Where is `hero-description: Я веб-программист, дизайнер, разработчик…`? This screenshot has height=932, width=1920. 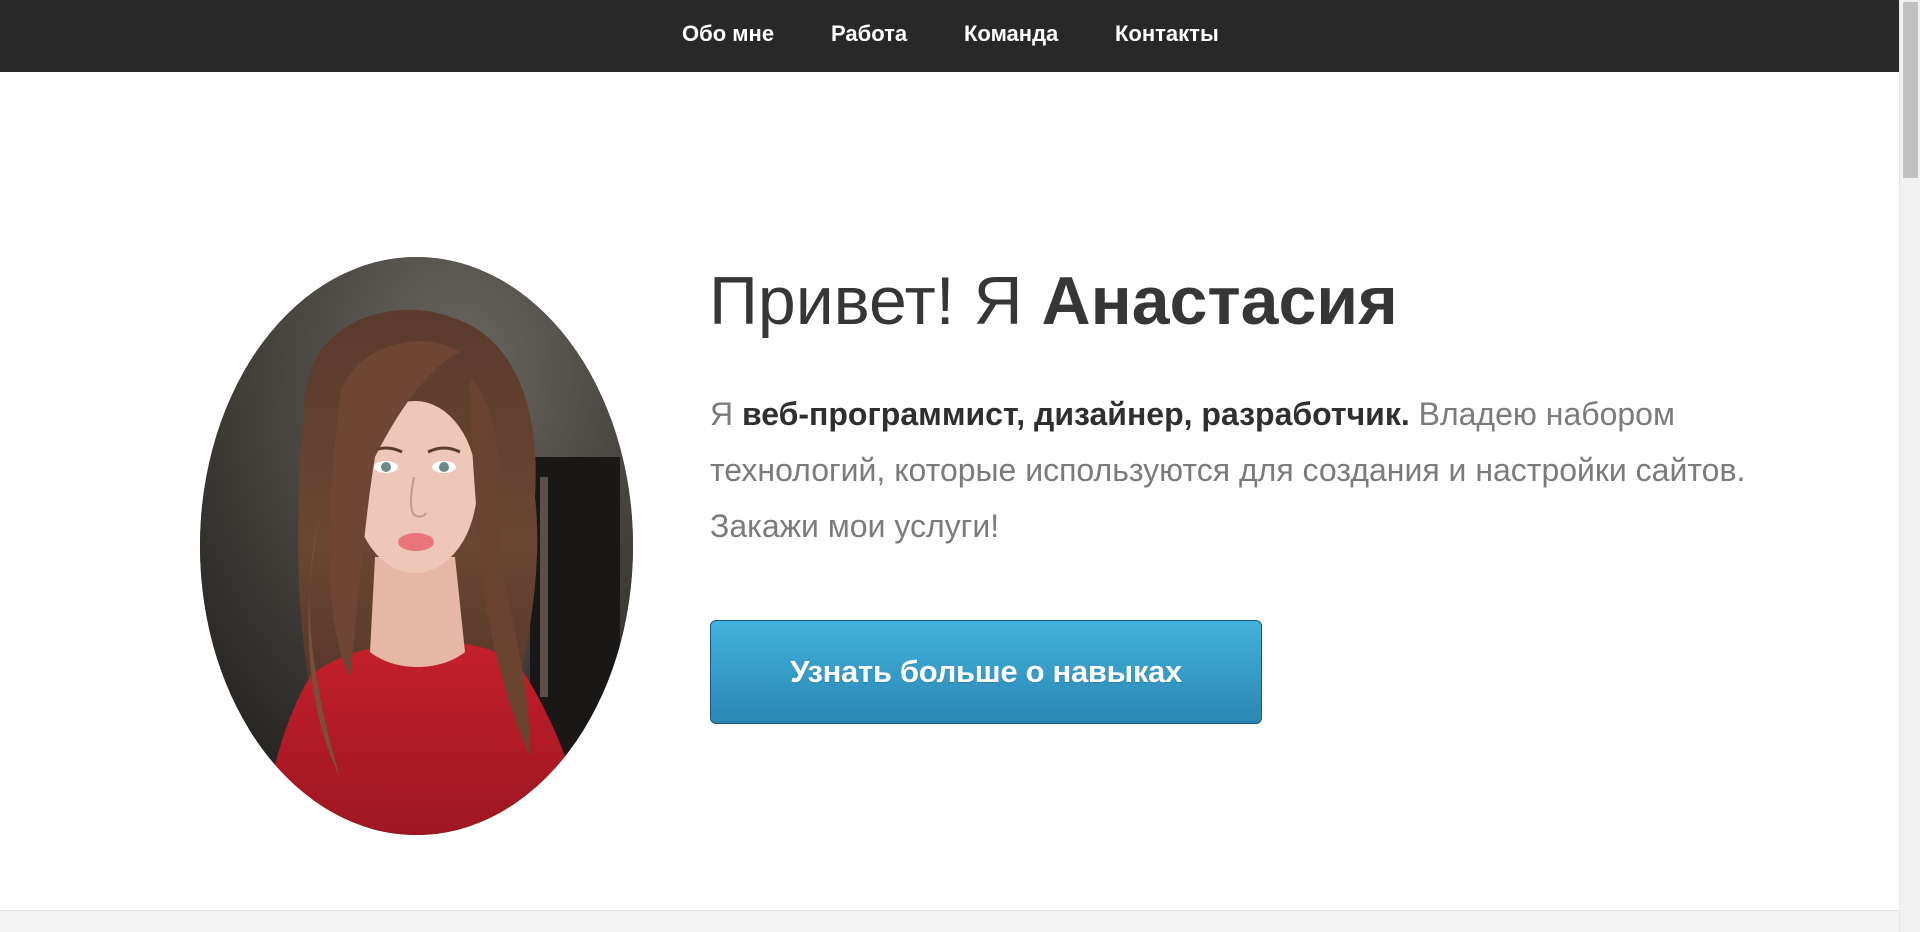 hero-description: Я веб-программист, дизайнер, разработчик… is located at coordinates (1235, 470).